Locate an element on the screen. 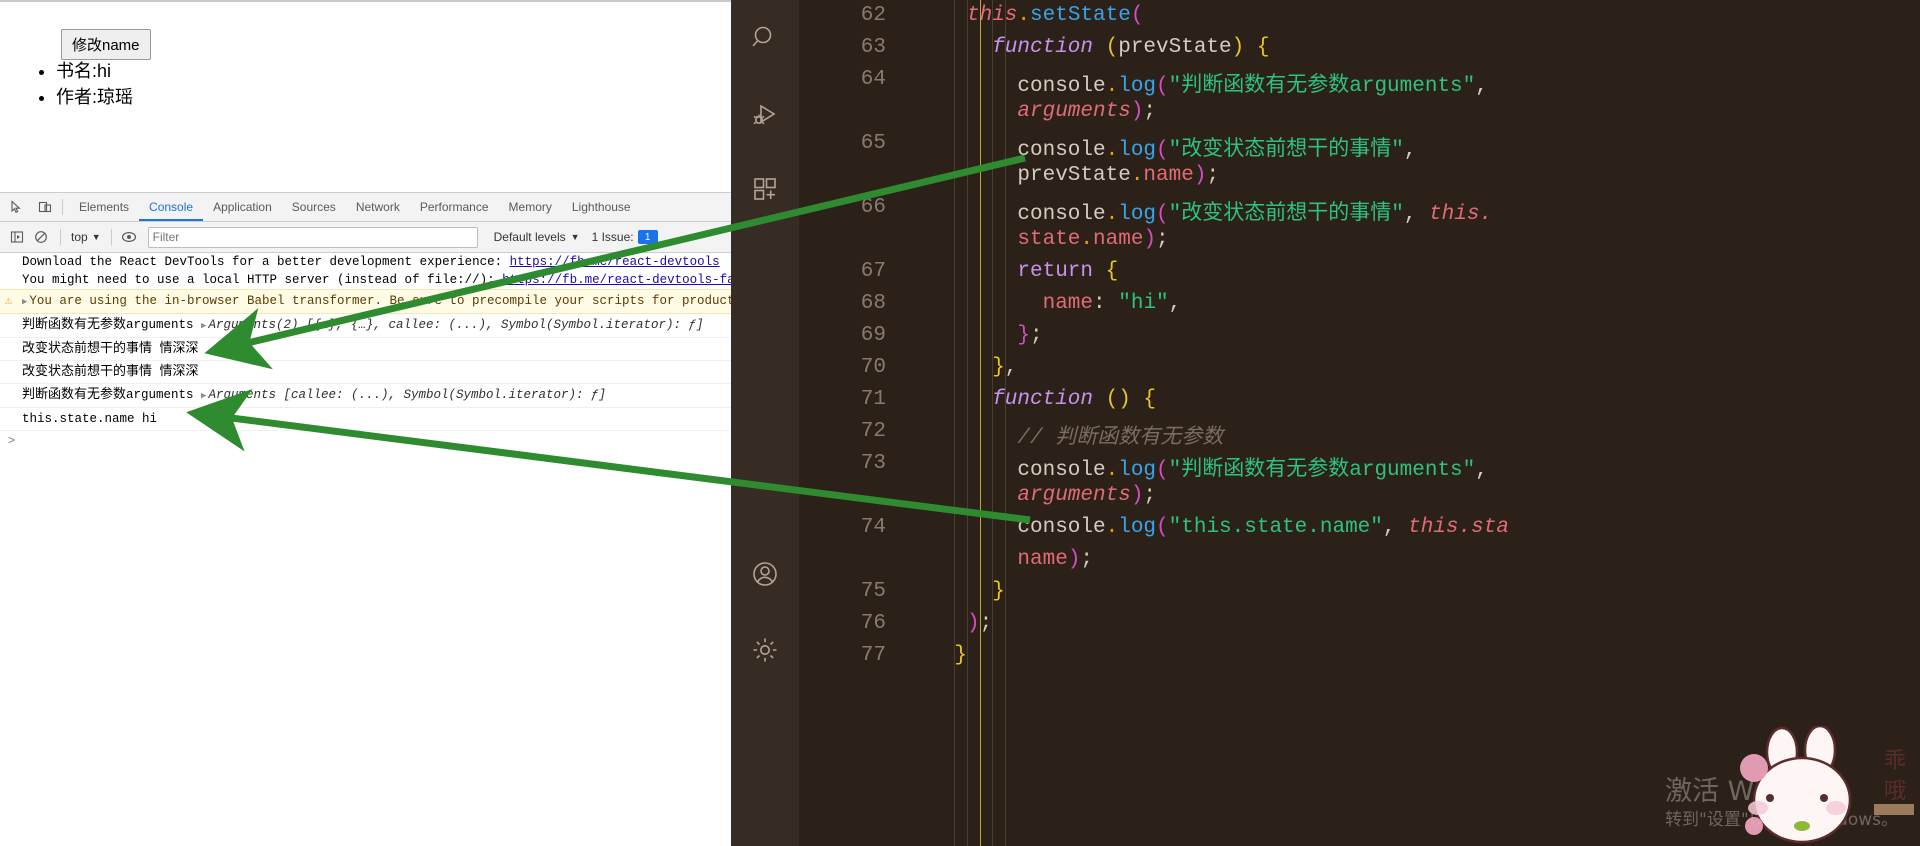 This screenshot has width=1920, height=846. tab-elements: Elements is located at coordinates (104, 207).